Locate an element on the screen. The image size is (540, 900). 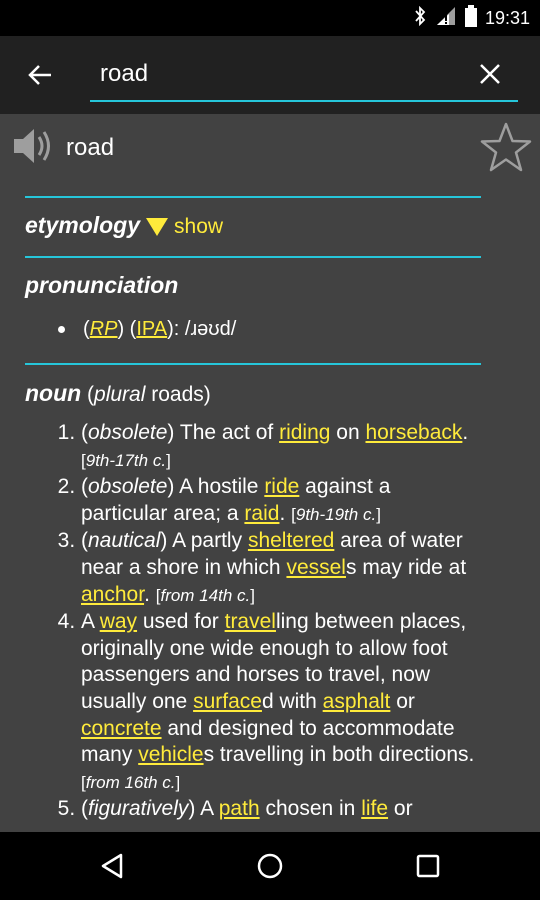
nav-back-button is located at coordinates (112, 866).